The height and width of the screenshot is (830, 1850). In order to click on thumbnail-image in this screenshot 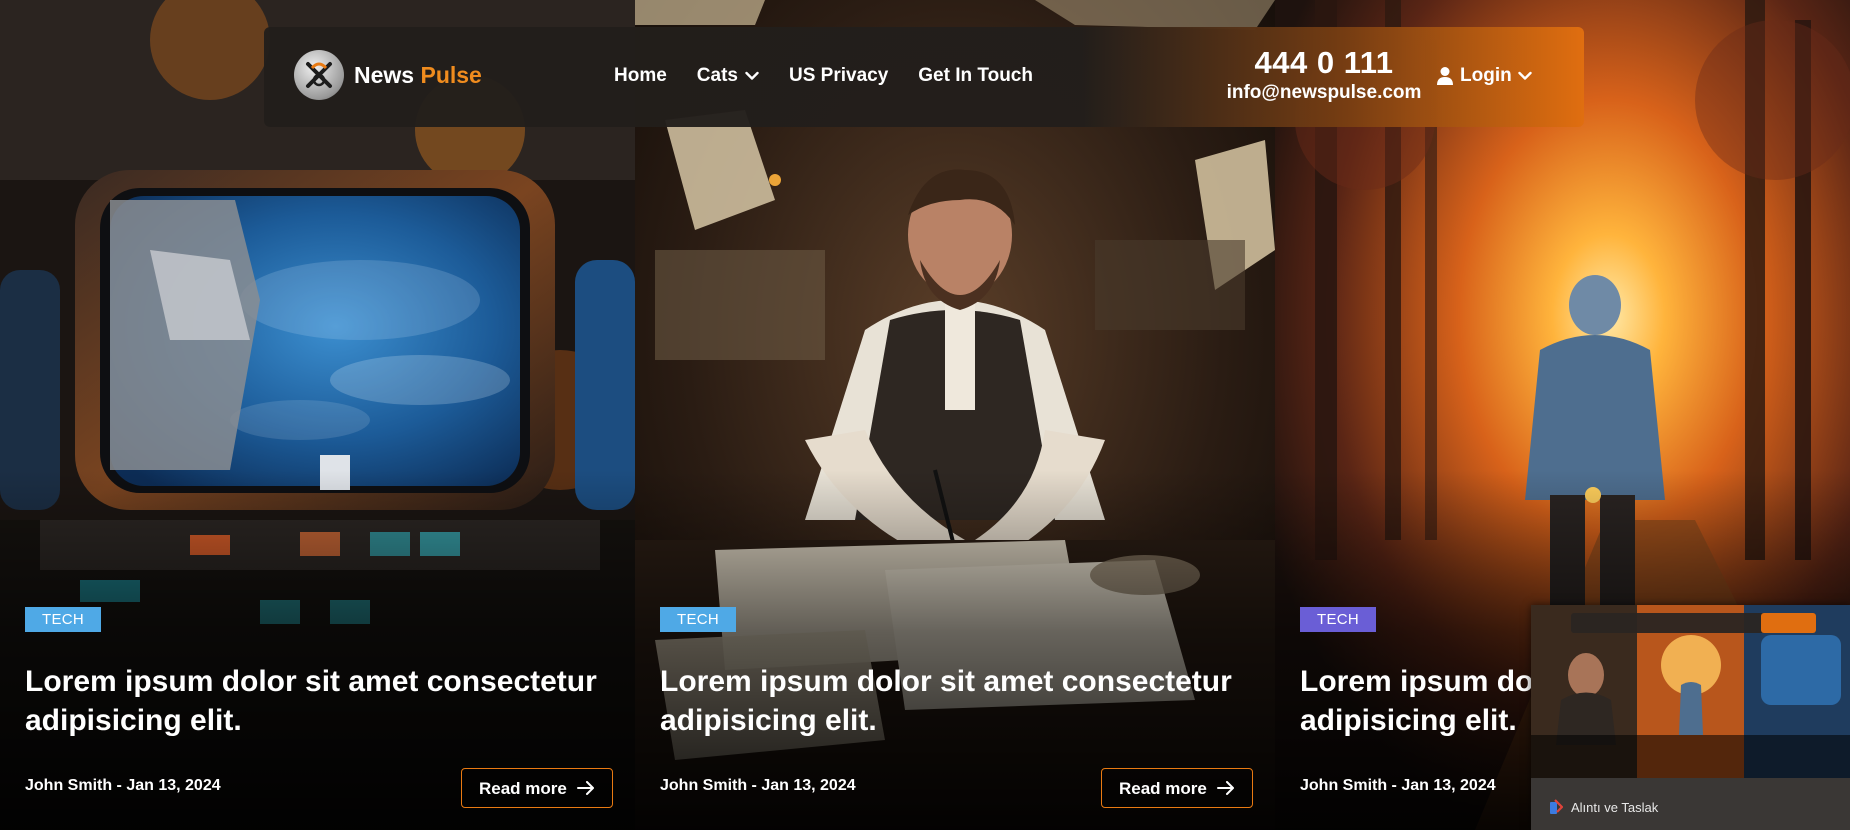, I will do `click(1690, 691)`.